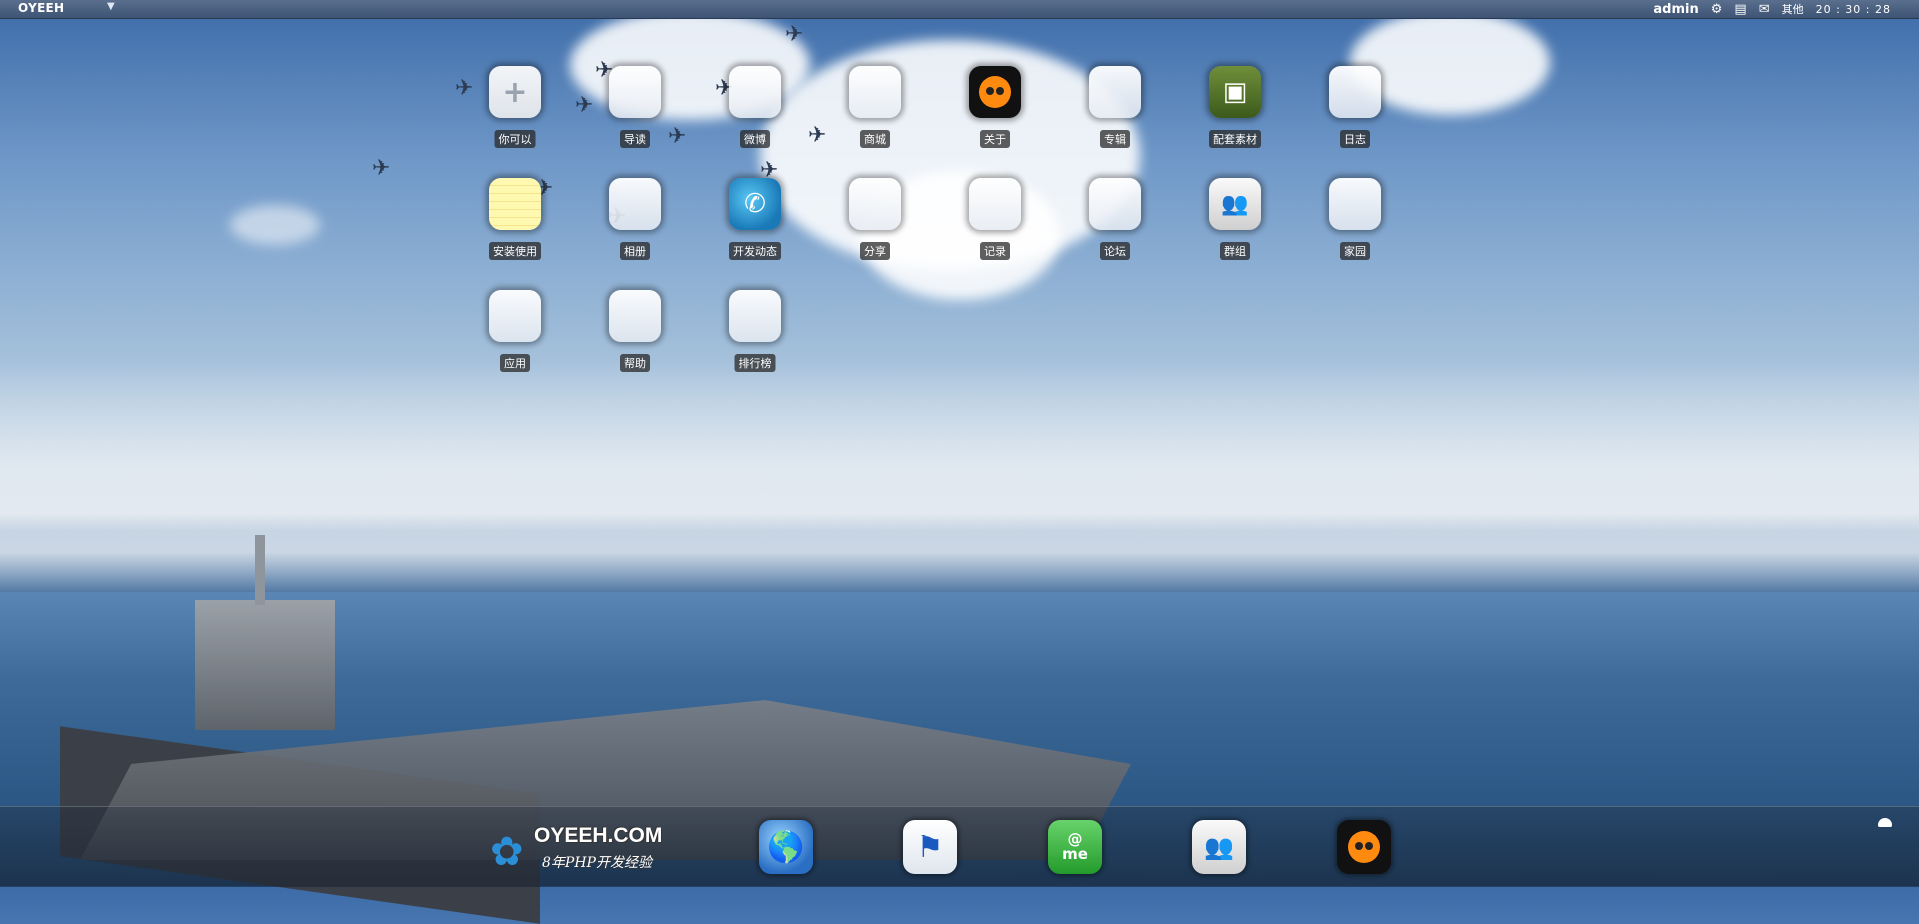 This screenshot has width=1919, height=924. What do you see at coordinates (515, 251) in the screenshot?
I see `app-label: 安装使用` at bounding box center [515, 251].